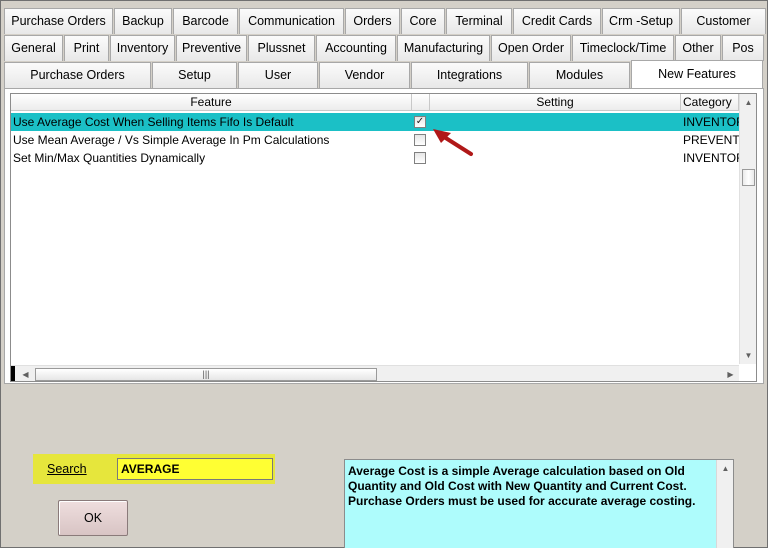 The height and width of the screenshot is (548, 768). I want to click on tab-communication: Communication, so click(291, 21).